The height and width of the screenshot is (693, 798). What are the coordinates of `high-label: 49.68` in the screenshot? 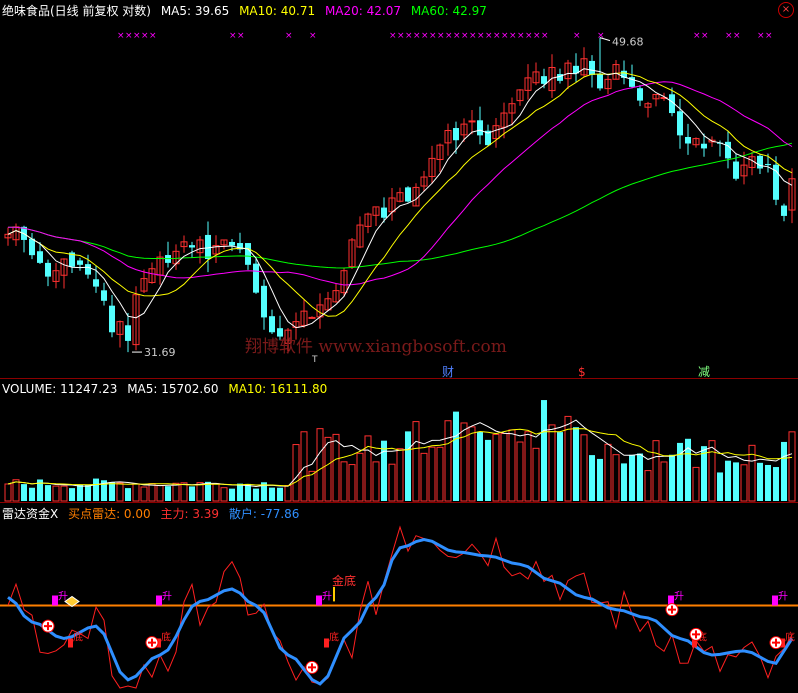 It's located at (628, 42).